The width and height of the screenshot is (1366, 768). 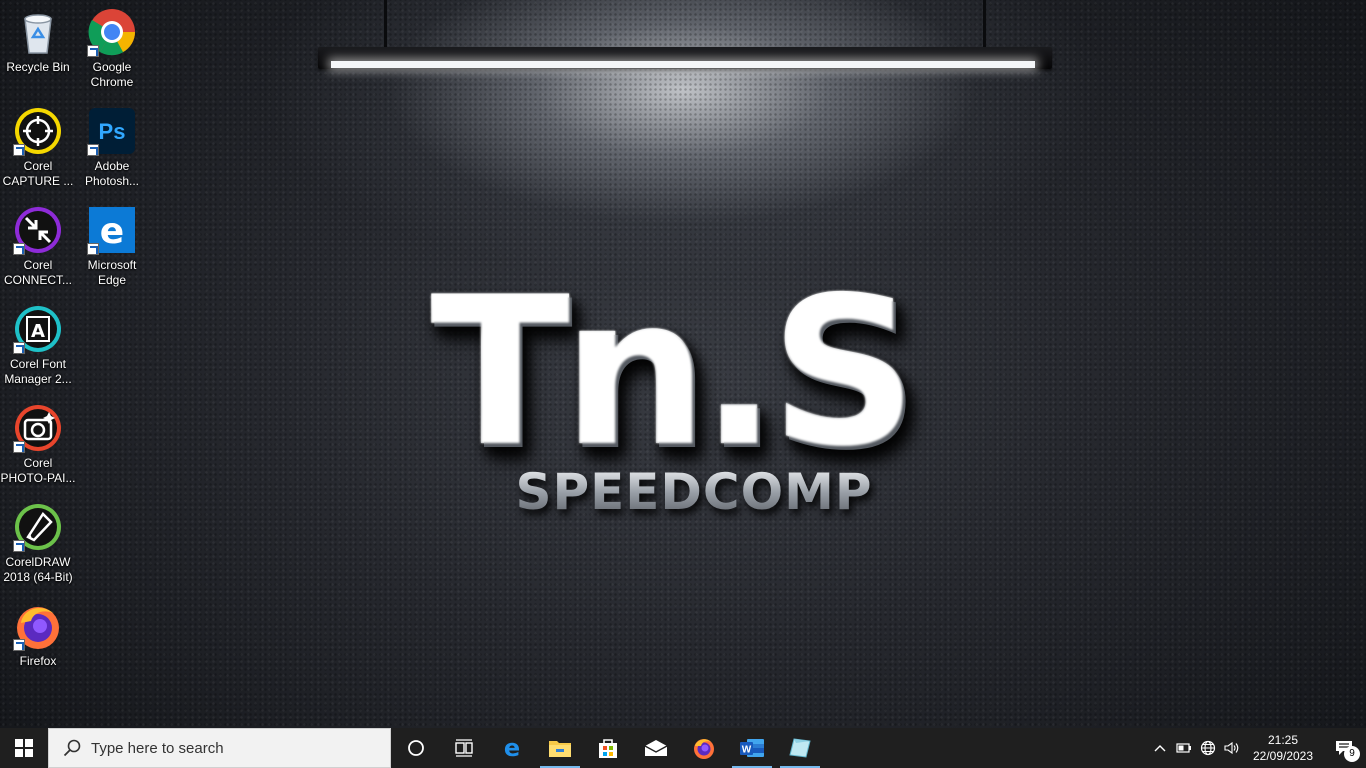 I want to click on svg-text: A, so click(x=38, y=331).